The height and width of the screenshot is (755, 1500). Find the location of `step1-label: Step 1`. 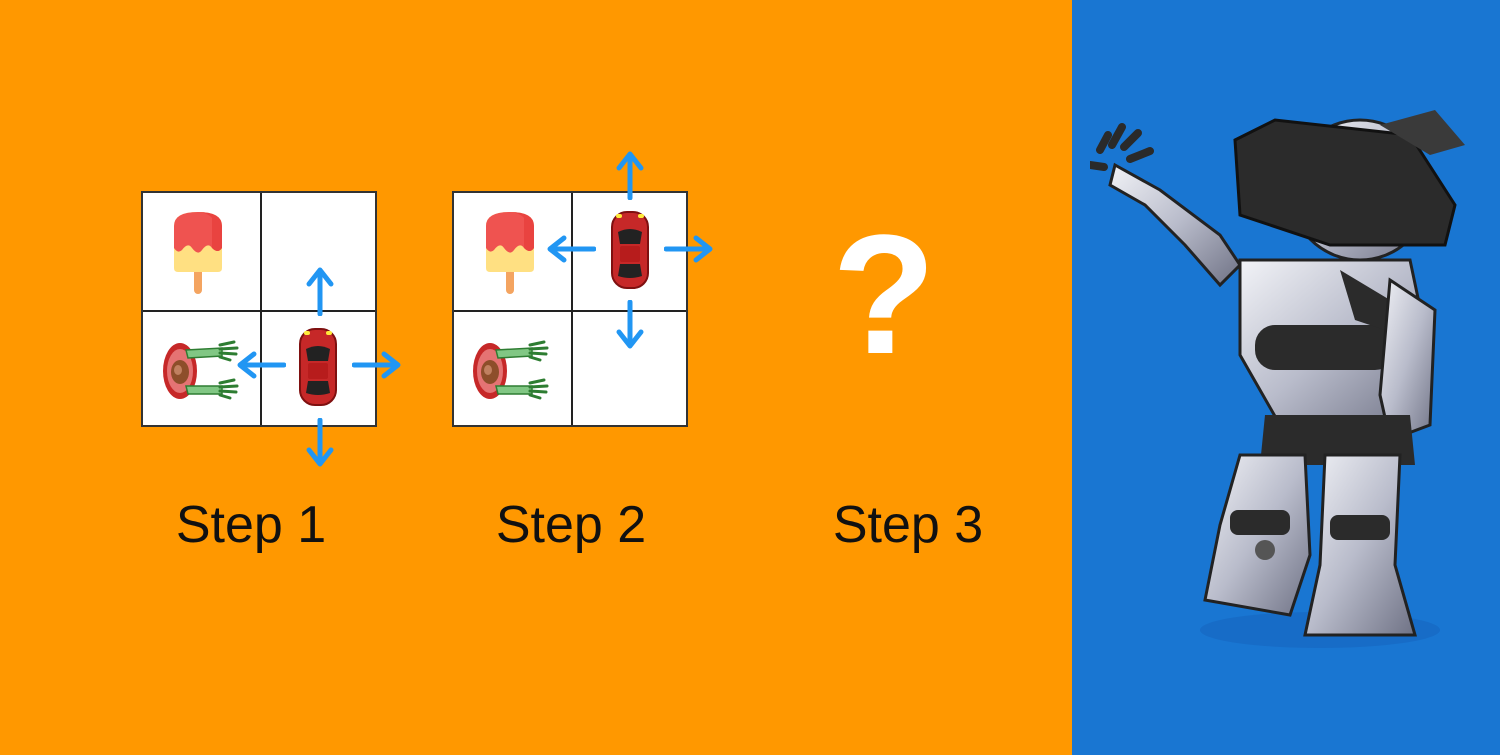

step1-label: Step 1 is located at coordinates (251, 525).